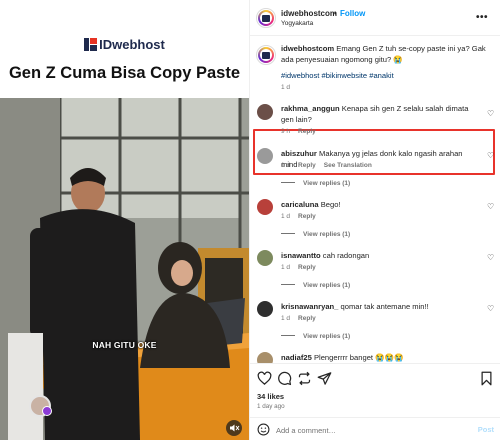  What do you see at coordinates (266, 55) in the screenshot?
I see `caption-avatar` at bounding box center [266, 55].